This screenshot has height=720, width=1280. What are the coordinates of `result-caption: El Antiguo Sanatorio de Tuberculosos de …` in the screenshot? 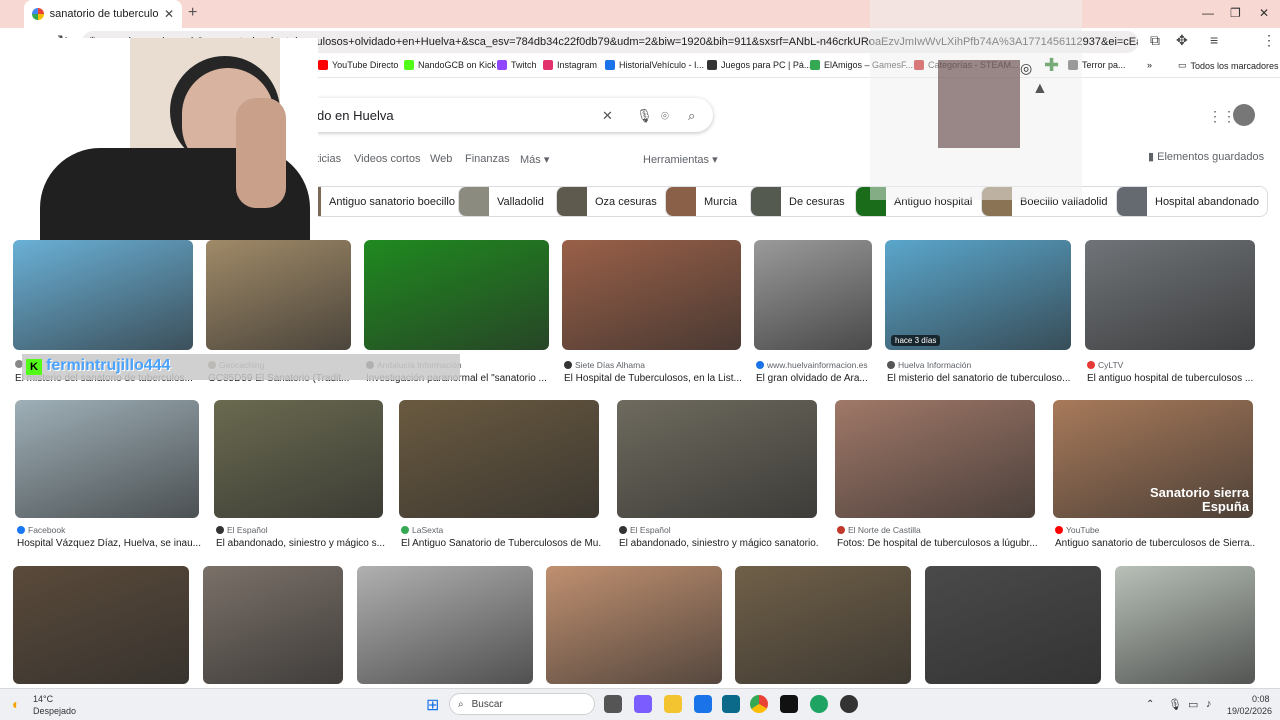 It's located at (501, 543).